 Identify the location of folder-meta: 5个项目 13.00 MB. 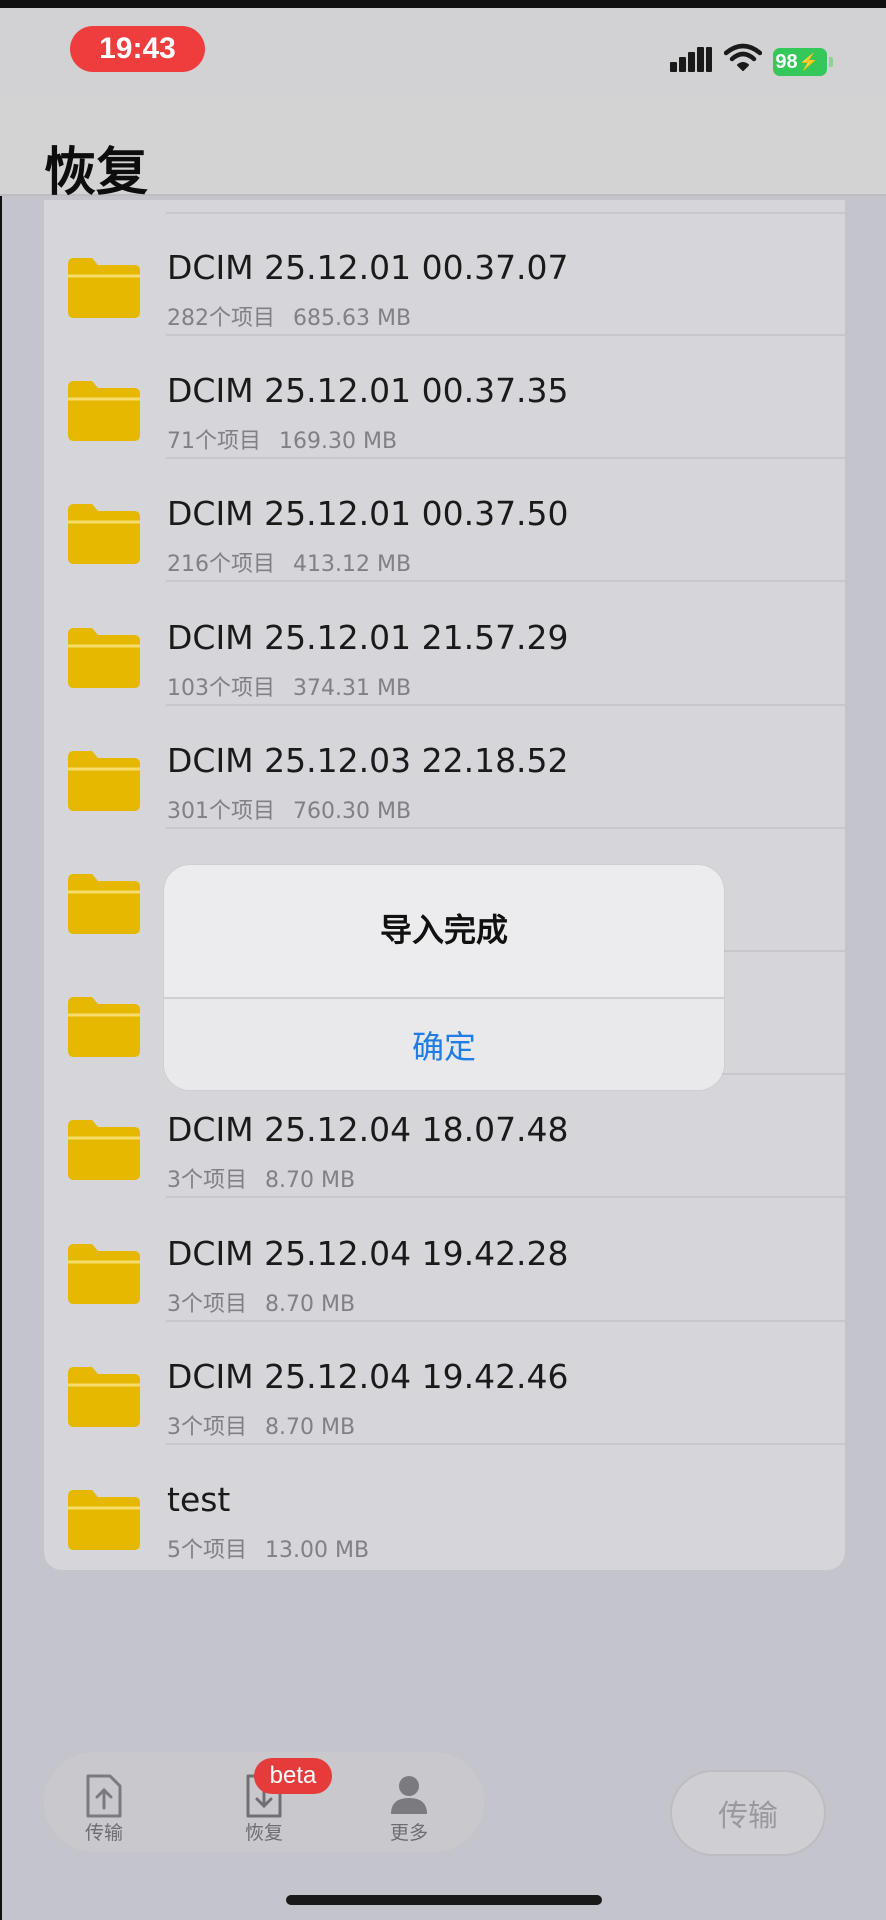
(268, 1548).